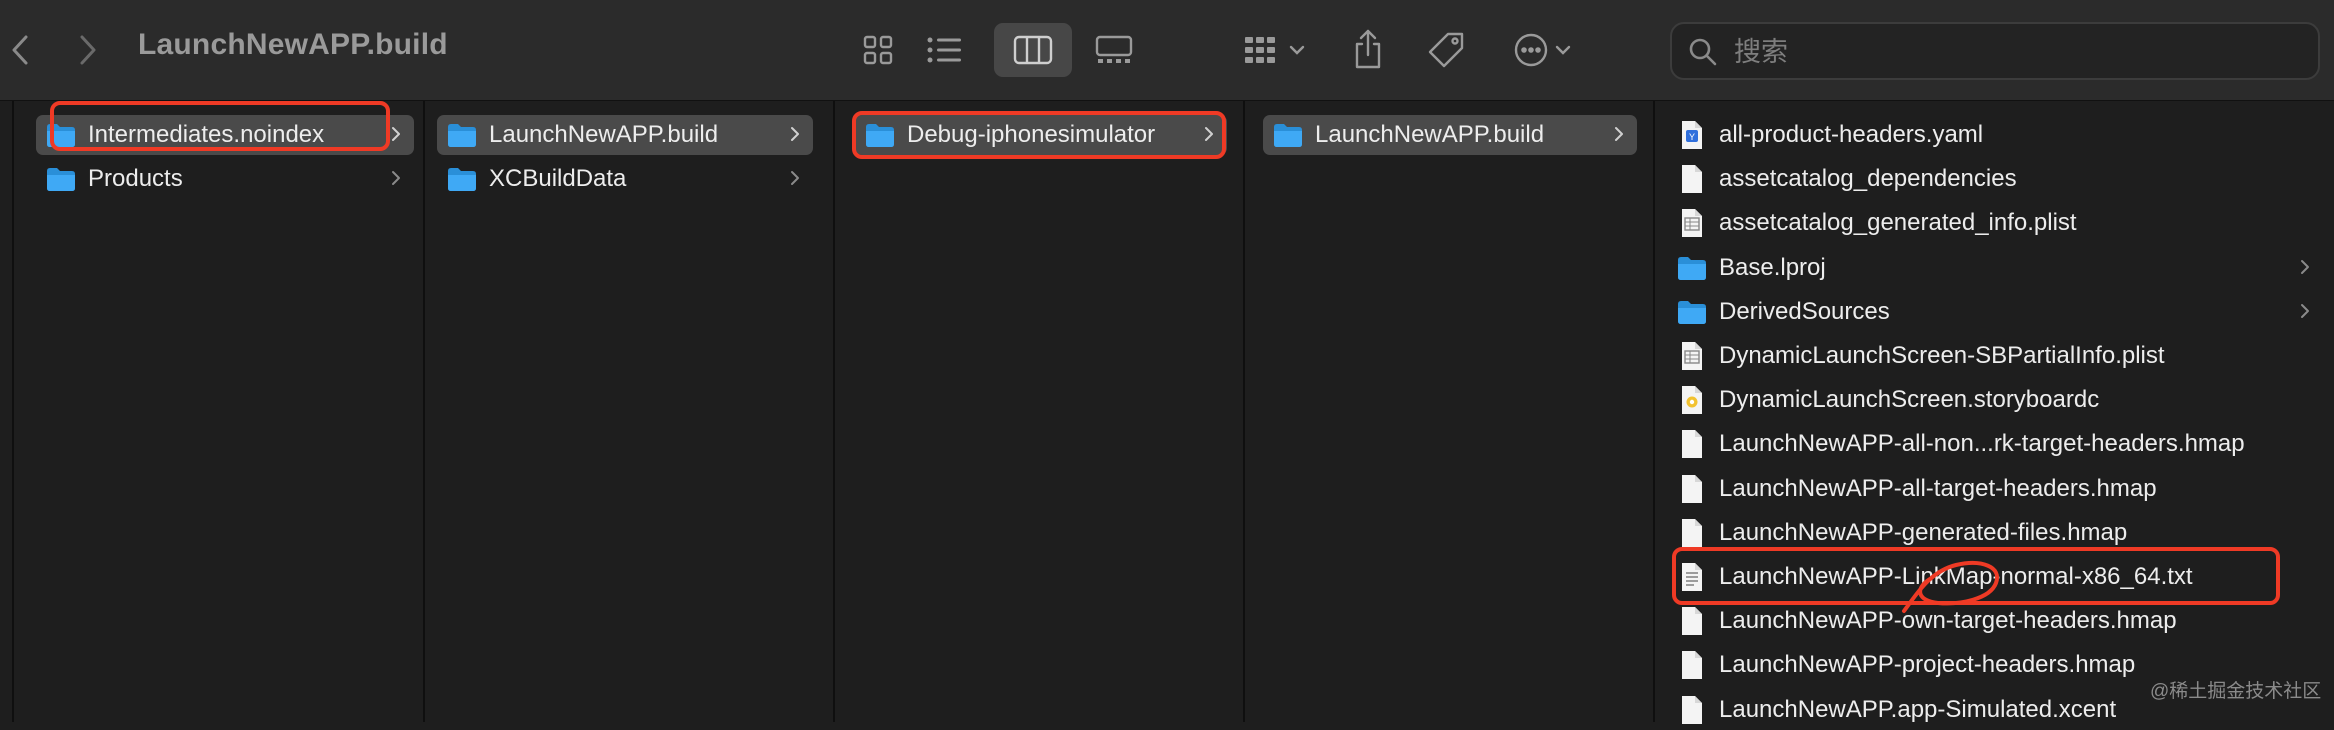  Describe the element at coordinates (1804, 311) in the screenshot. I see `item-label: DerivedSources` at that location.